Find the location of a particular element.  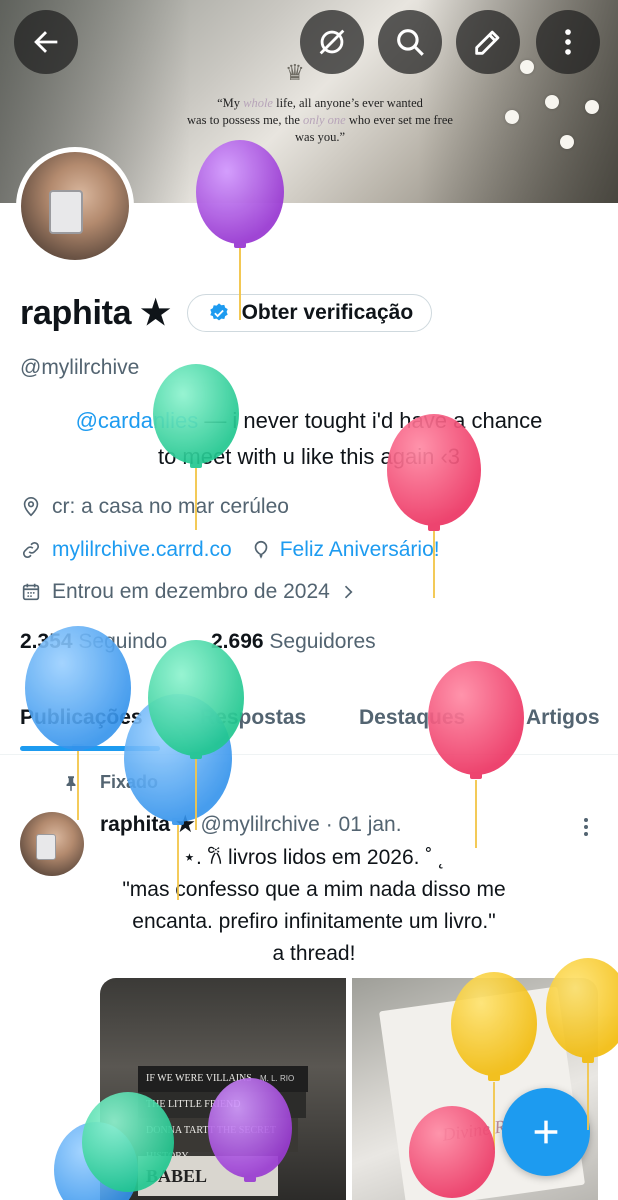

edit-icon is located at coordinates (487, 42).